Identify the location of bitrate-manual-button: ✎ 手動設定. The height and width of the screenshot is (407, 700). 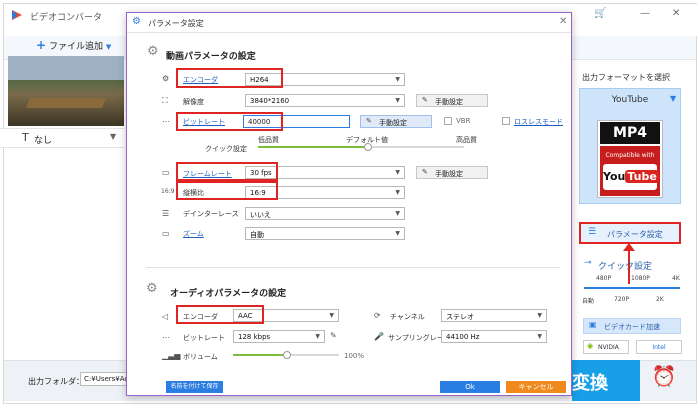
(396, 121).